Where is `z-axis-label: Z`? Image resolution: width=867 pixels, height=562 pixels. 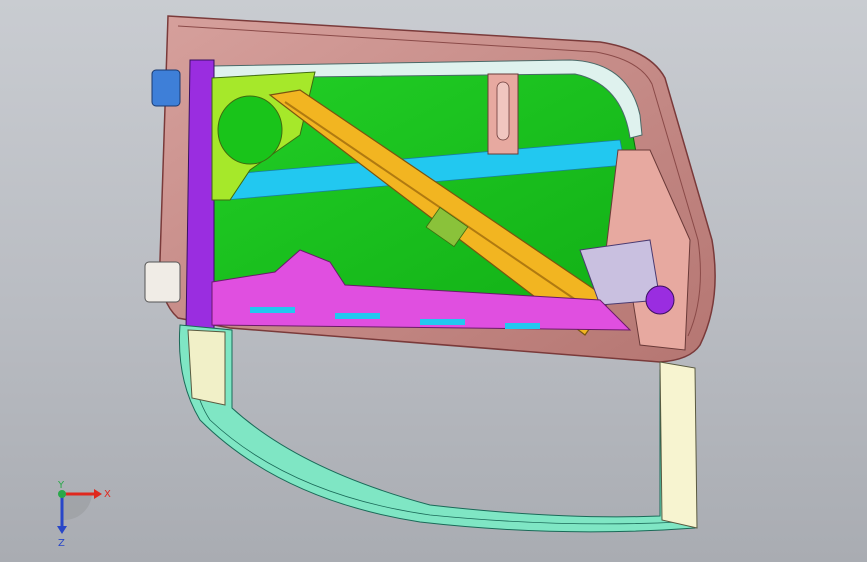
z-axis-label: Z is located at coordinates (61, 543).